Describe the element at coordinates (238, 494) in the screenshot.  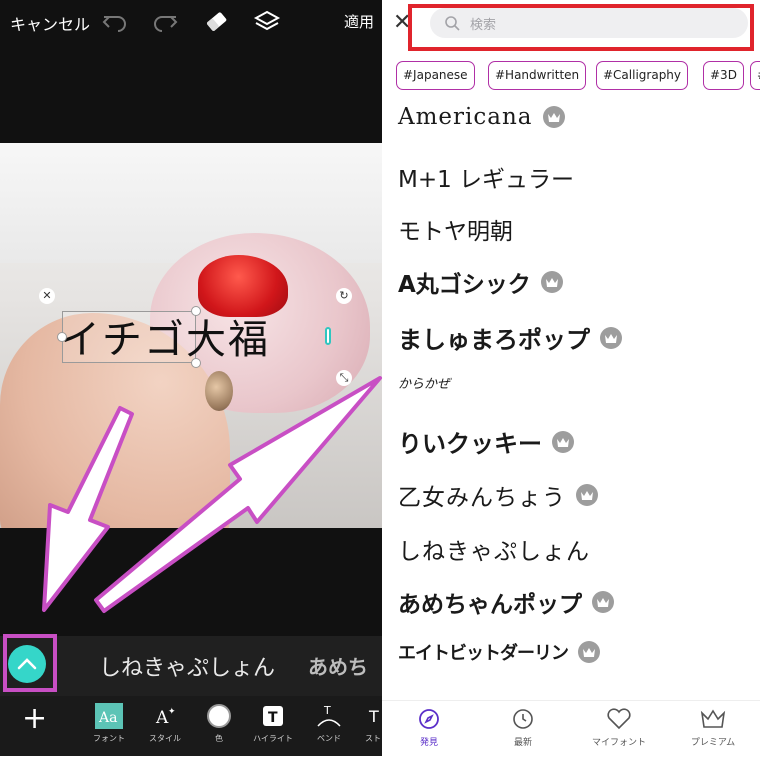
I see `arrow-up-right` at that location.